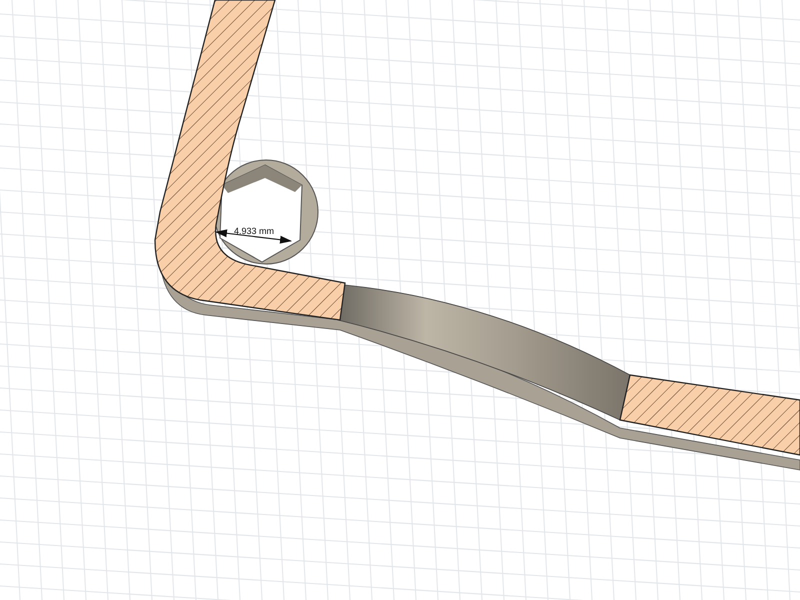 The width and height of the screenshot is (800, 600). What do you see at coordinates (254, 231) in the screenshot?
I see `dimension-label: 4.933 mm` at bounding box center [254, 231].